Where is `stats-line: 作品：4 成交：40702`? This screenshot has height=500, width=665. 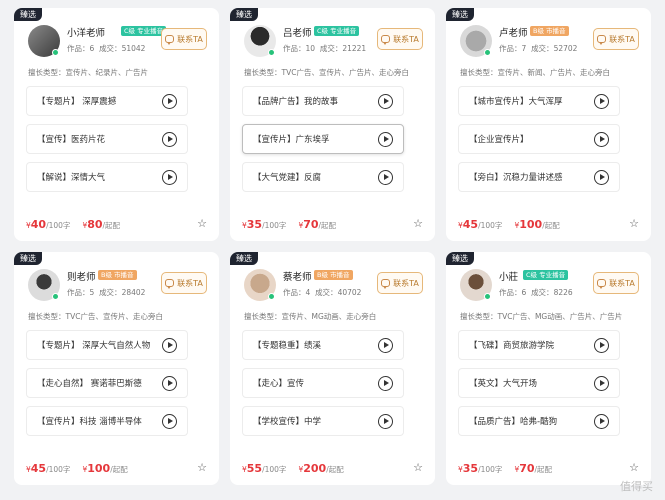
stats-line: 作品：4 成交：40702 is located at coordinates (322, 292).